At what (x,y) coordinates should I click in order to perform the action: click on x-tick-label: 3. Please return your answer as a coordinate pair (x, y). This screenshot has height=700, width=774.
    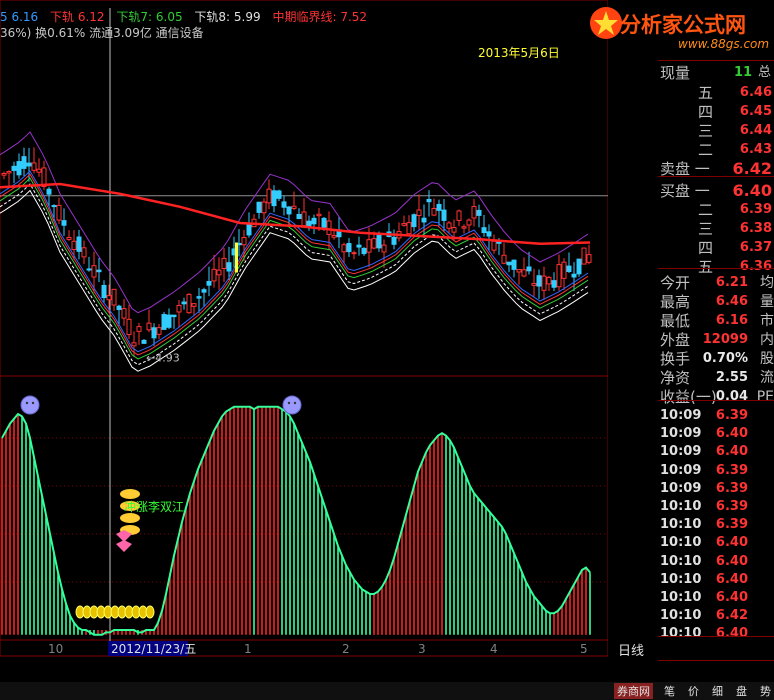
    Looking at the image, I should click on (422, 649).